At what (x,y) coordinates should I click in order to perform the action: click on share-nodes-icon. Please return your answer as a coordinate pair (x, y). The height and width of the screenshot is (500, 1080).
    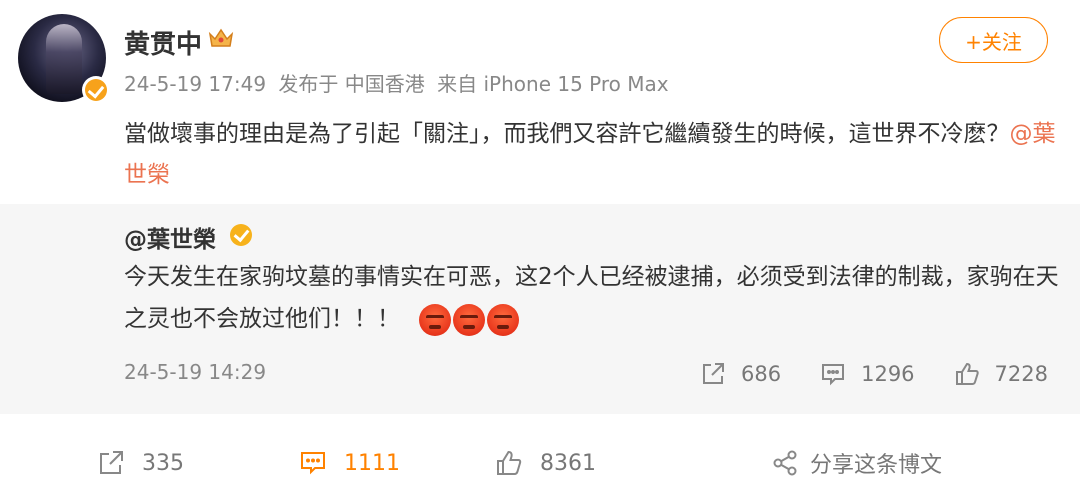
    Looking at the image, I should click on (785, 463).